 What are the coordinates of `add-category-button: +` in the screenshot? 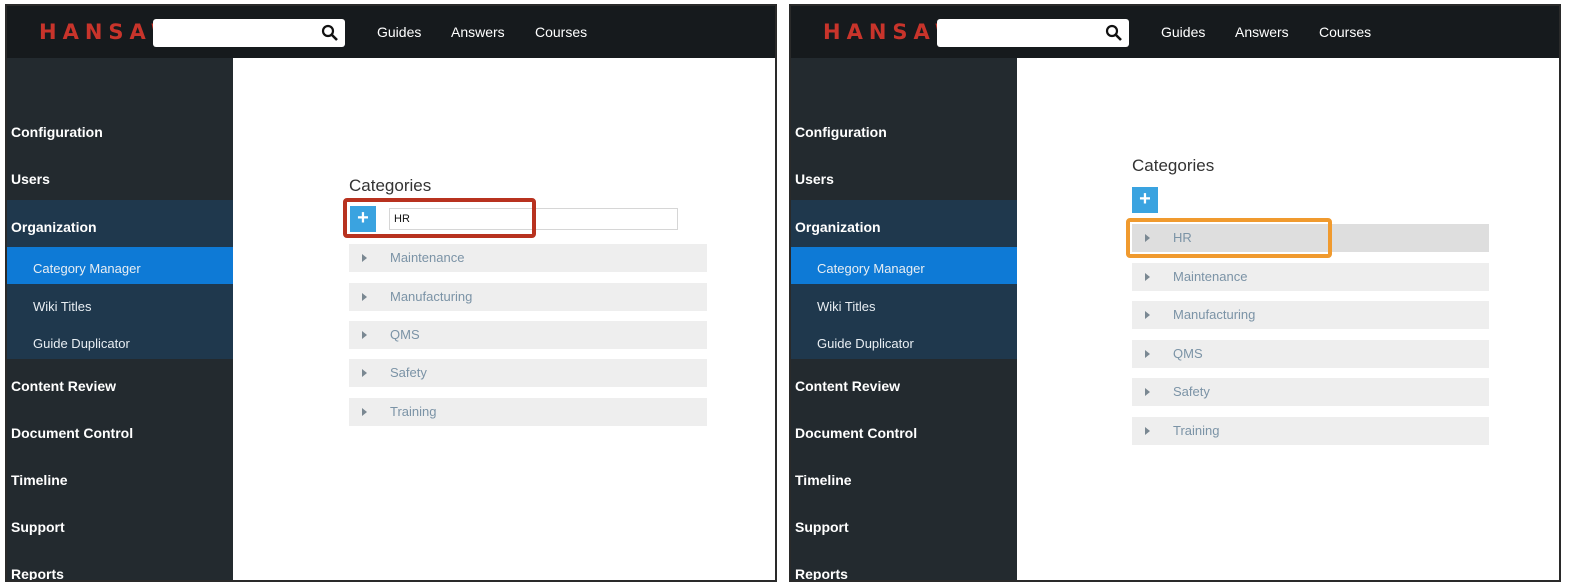 It's located at (1145, 200).